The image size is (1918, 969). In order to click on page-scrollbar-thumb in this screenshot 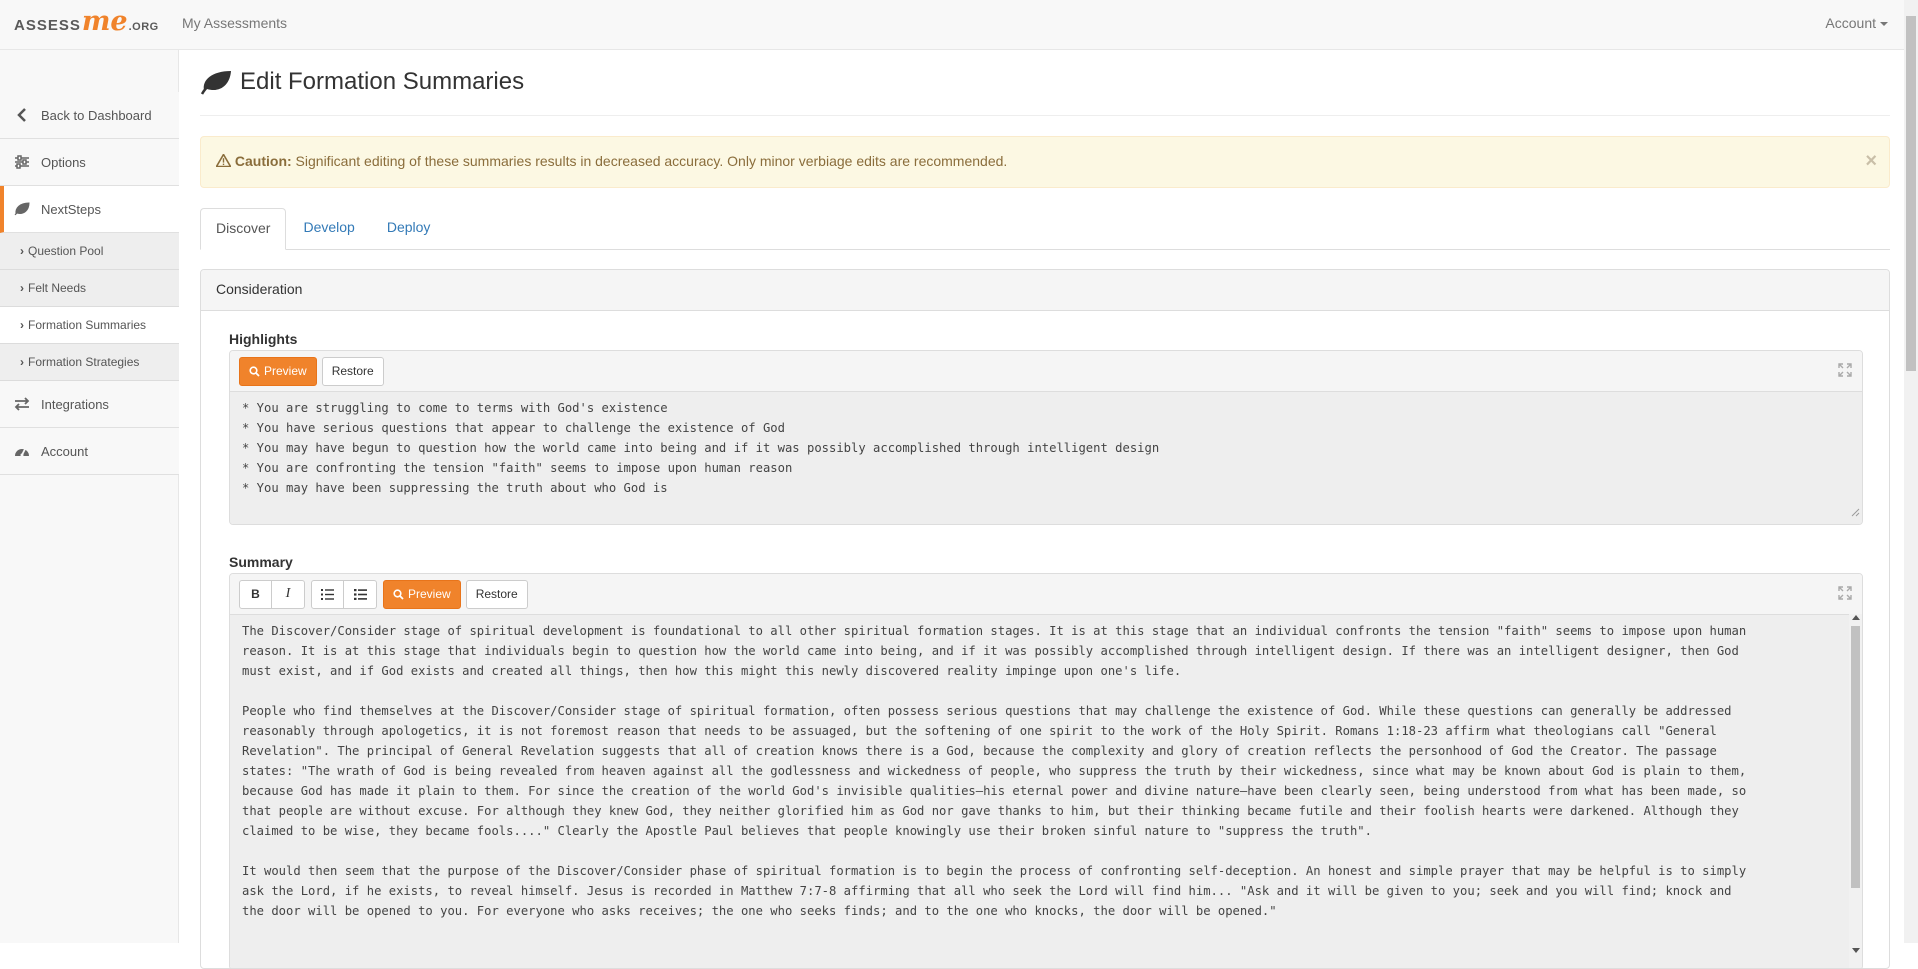, I will do `click(1911, 193)`.